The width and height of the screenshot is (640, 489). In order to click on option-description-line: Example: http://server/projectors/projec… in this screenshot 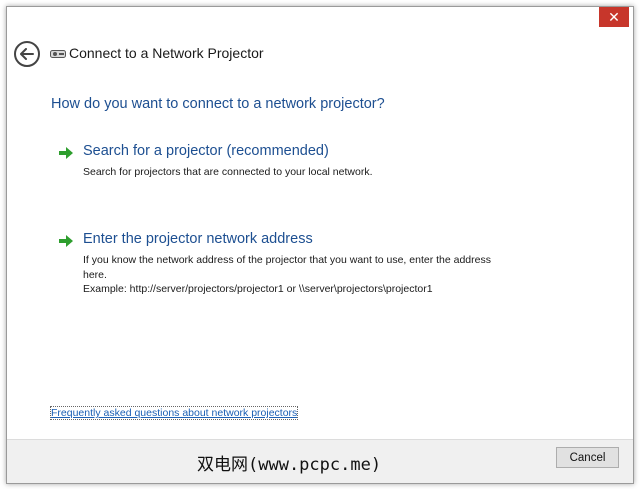, I will do `click(258, 289)`.